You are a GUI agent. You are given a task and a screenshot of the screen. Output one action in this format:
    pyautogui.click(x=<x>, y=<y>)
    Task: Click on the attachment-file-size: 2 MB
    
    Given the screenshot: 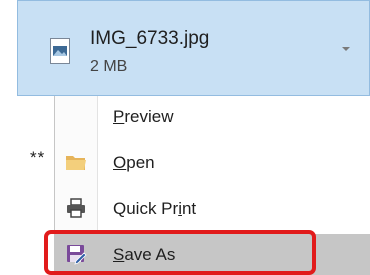 What is the action you would take?
    pyautogui.click(x=109, y=66)
    